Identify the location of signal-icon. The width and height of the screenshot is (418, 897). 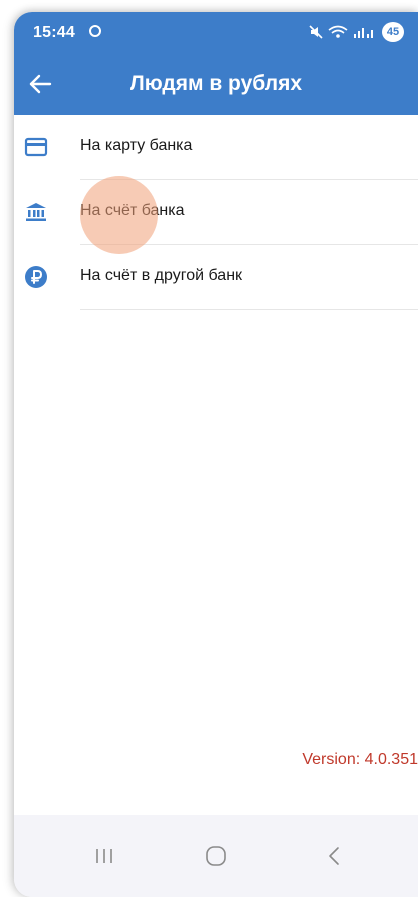
(363, 33).